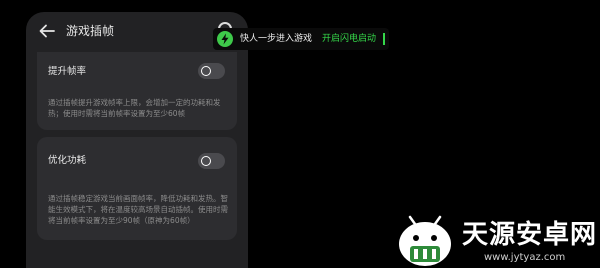 The height and width of the screenshot is (268, 600). I want to click on arrow-left-icon, so click(47, 31).